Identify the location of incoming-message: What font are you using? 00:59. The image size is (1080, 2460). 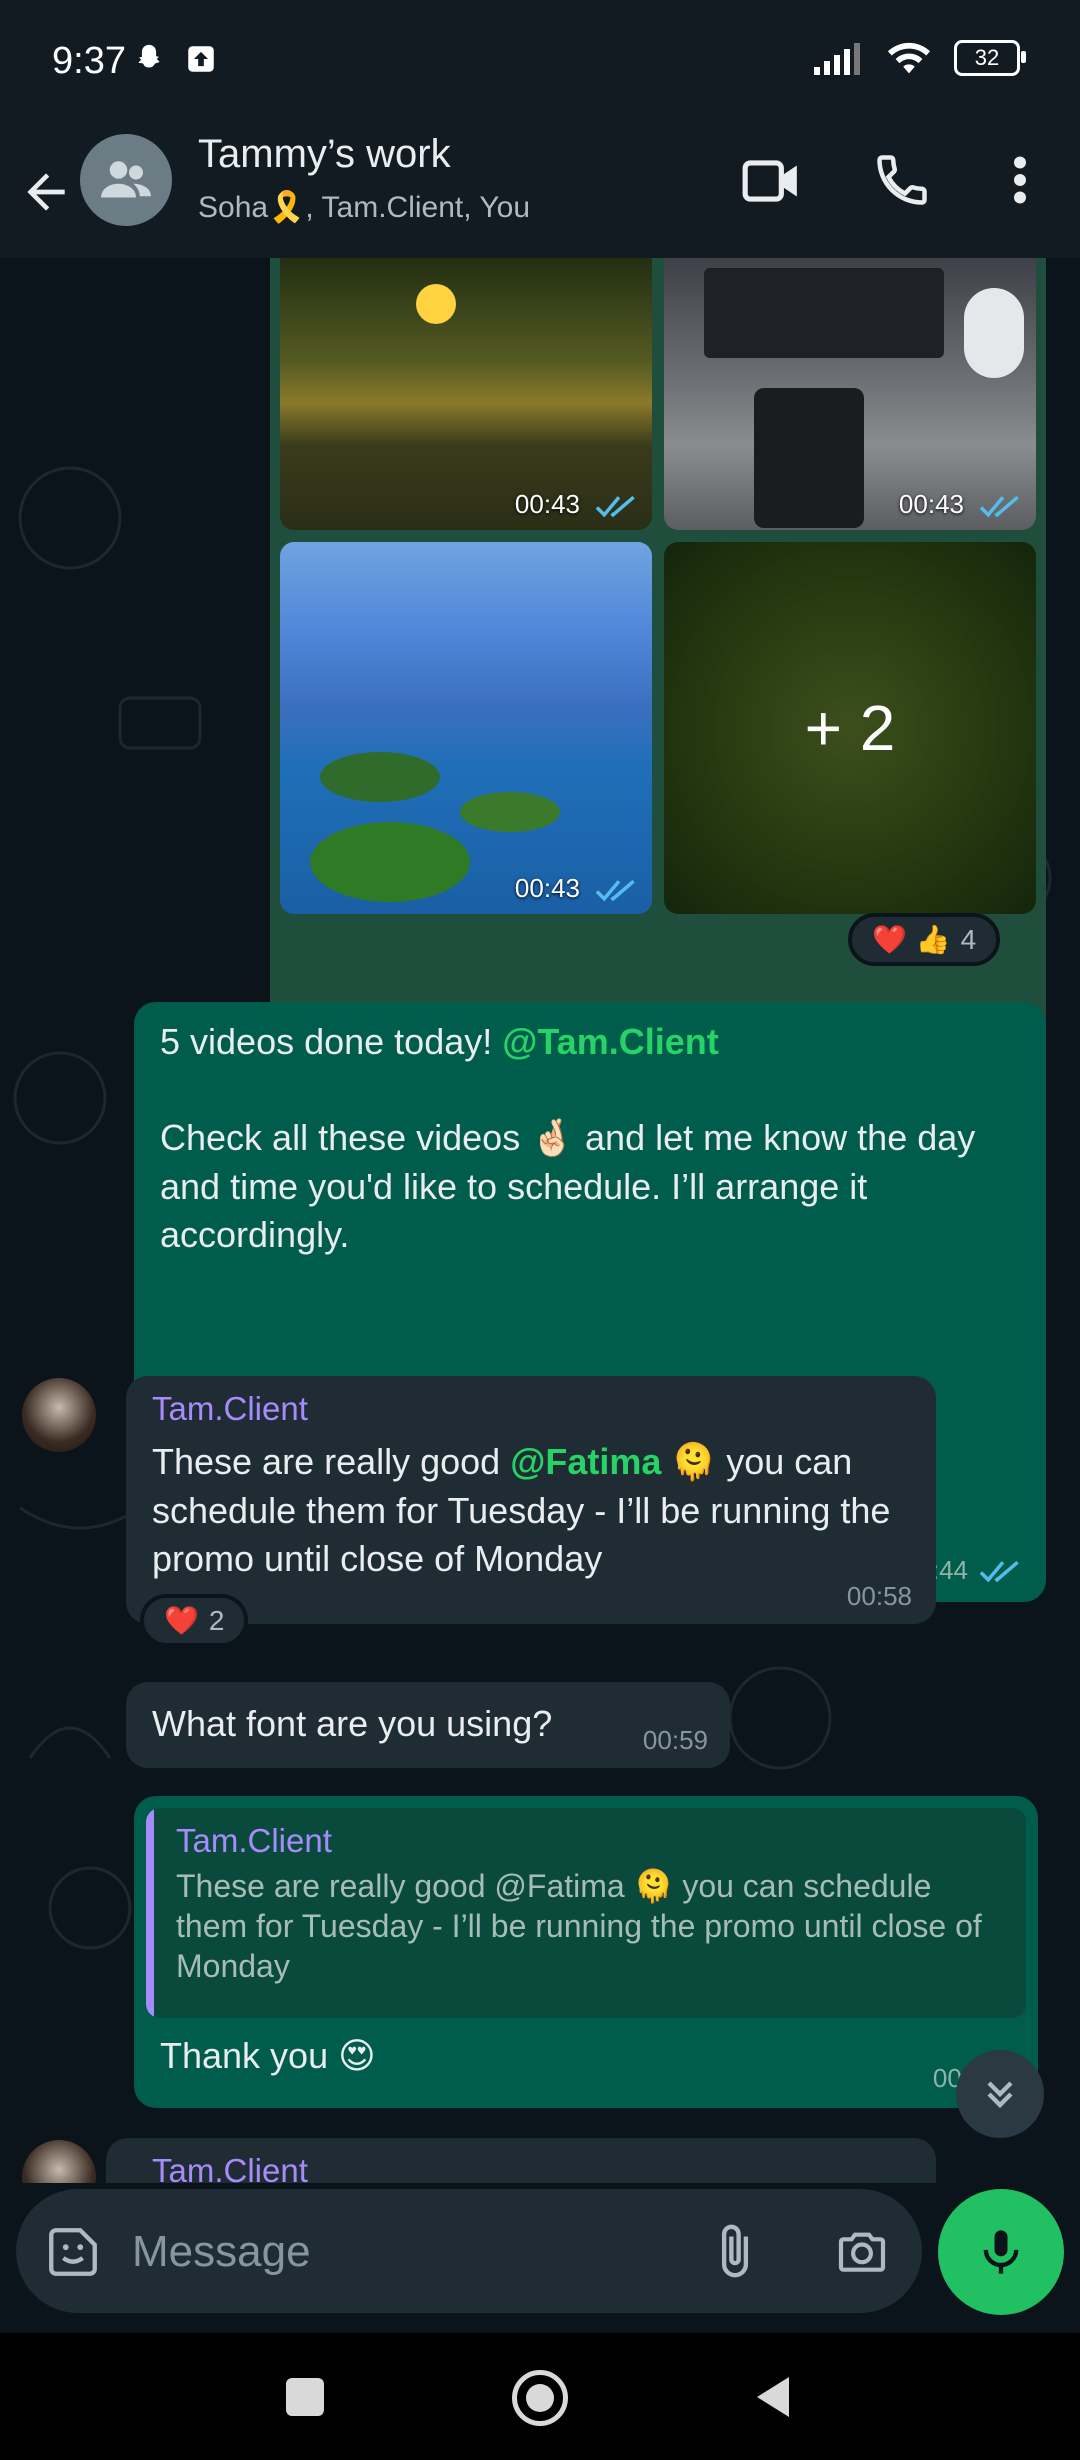
(428, 1725).